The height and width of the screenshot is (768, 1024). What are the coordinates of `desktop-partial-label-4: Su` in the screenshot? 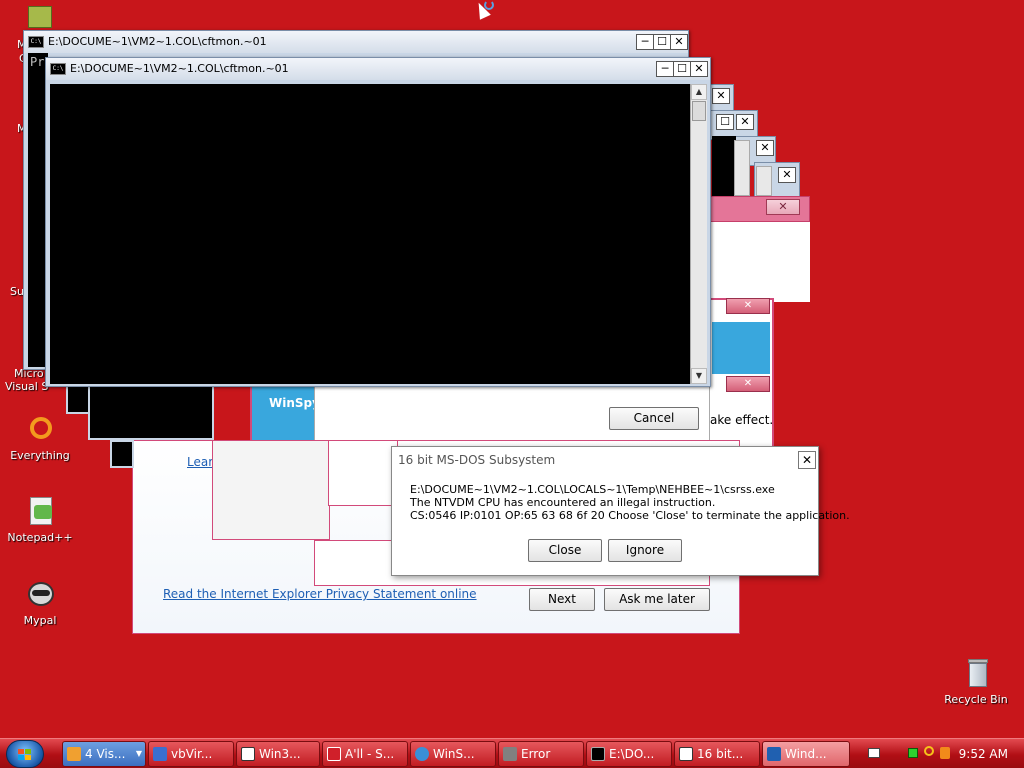 It's located at (17, 291).